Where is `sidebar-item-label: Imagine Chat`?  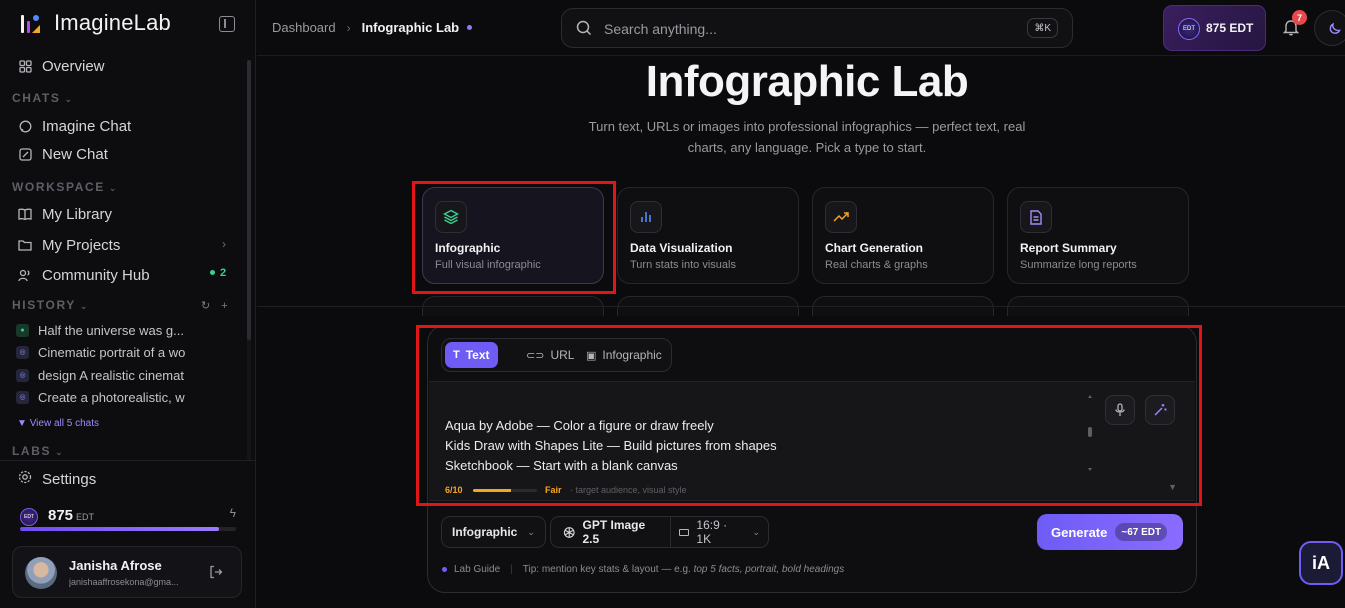 sidebar-item-label: Imagine Chat is located at coordinates (87, 126).